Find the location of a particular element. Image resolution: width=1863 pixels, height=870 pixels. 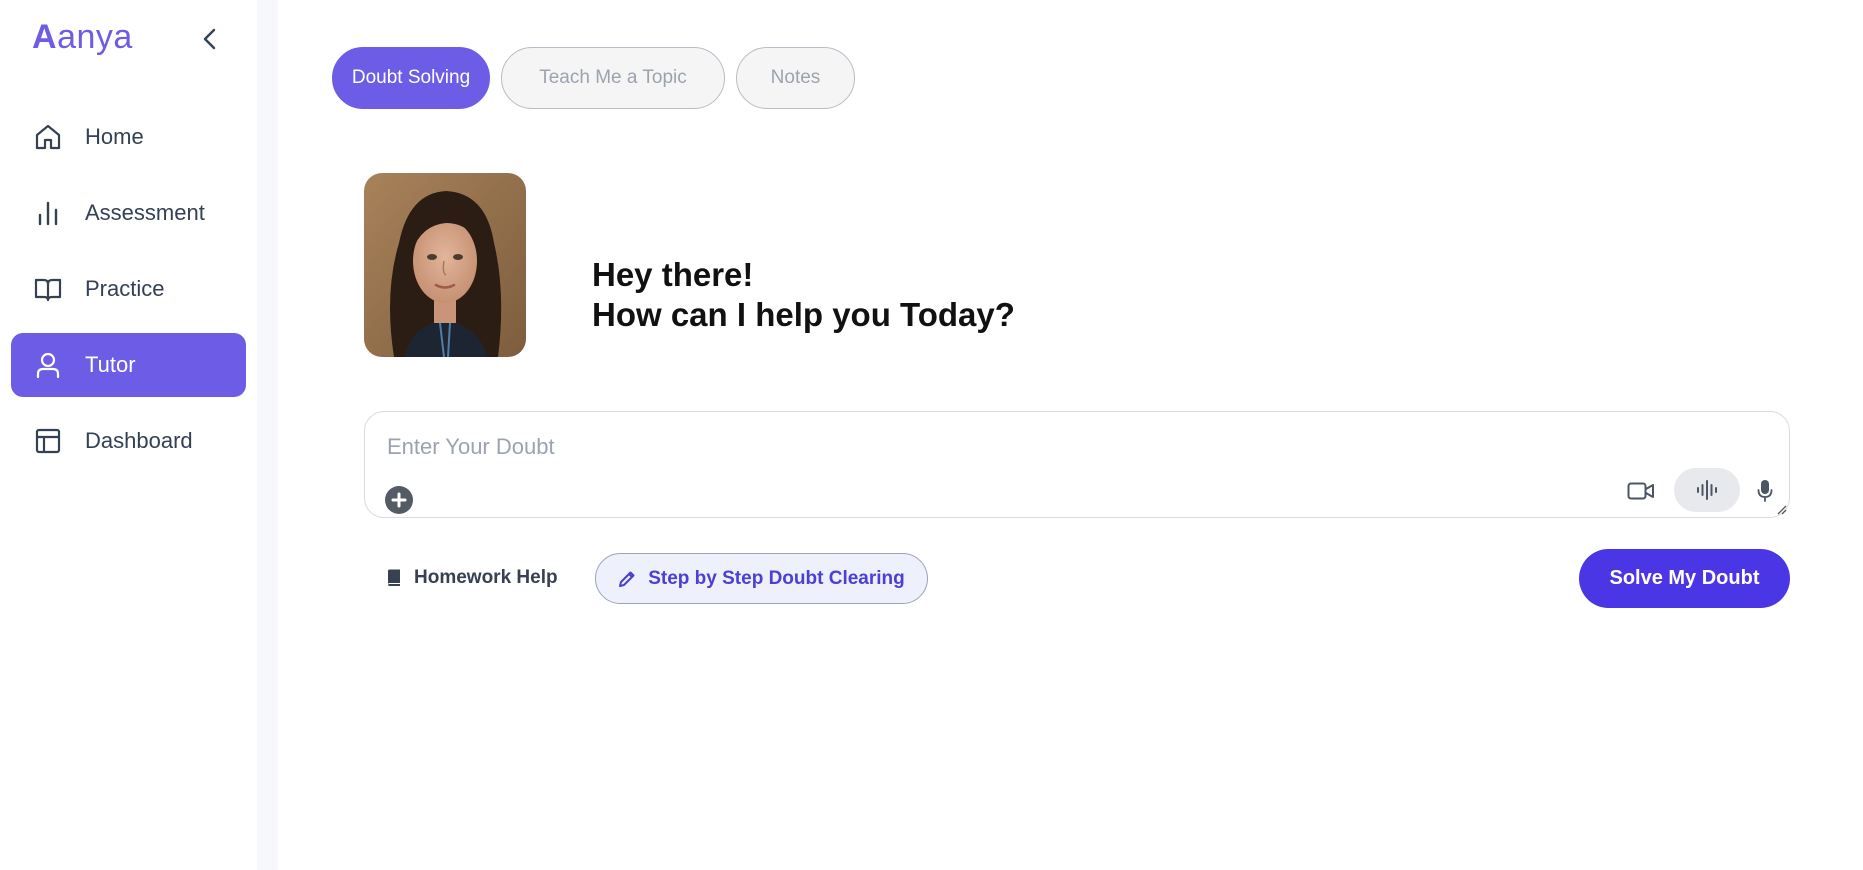

doubt-input-box is located at coordinates (1077, 464).